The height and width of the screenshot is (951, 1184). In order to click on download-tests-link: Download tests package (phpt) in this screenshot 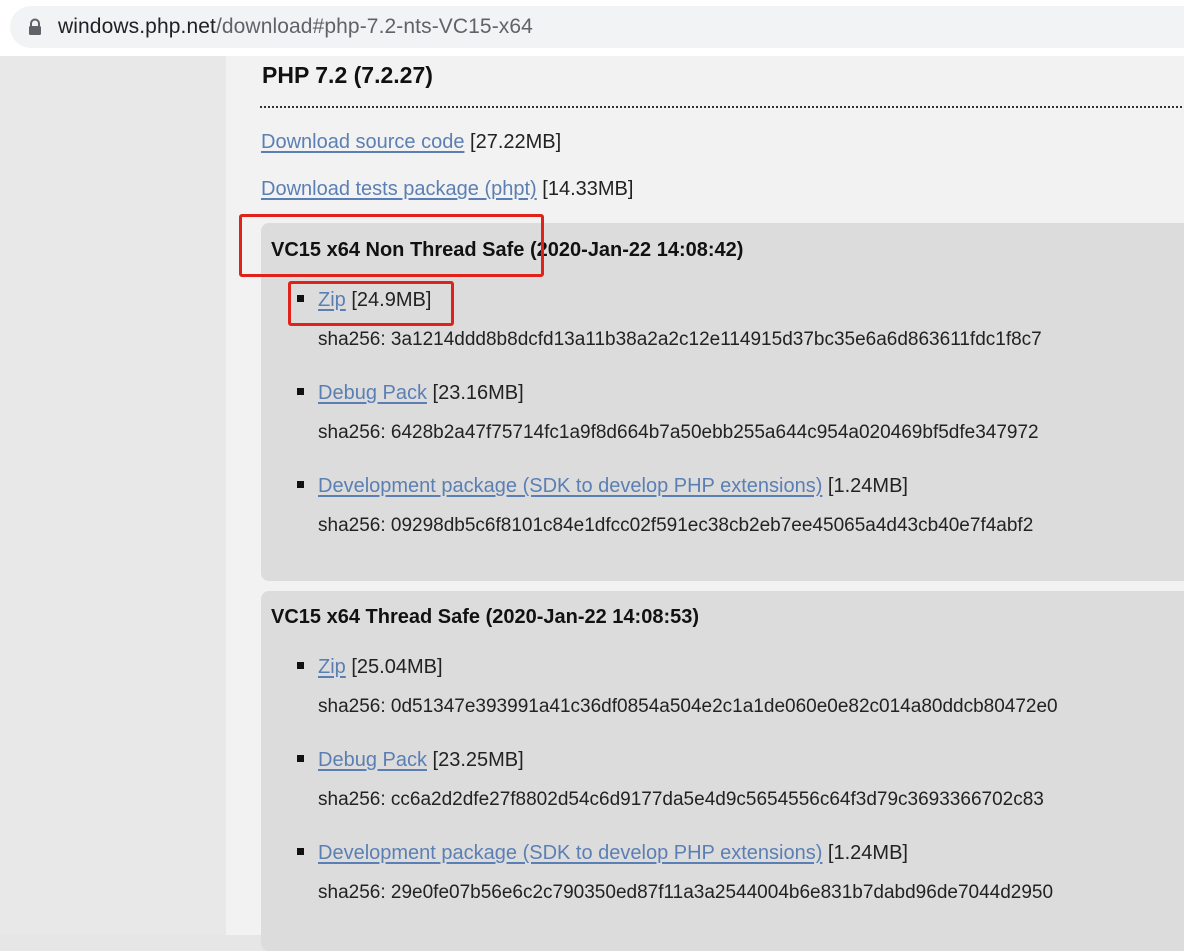, I will do `click(399, 189)`.